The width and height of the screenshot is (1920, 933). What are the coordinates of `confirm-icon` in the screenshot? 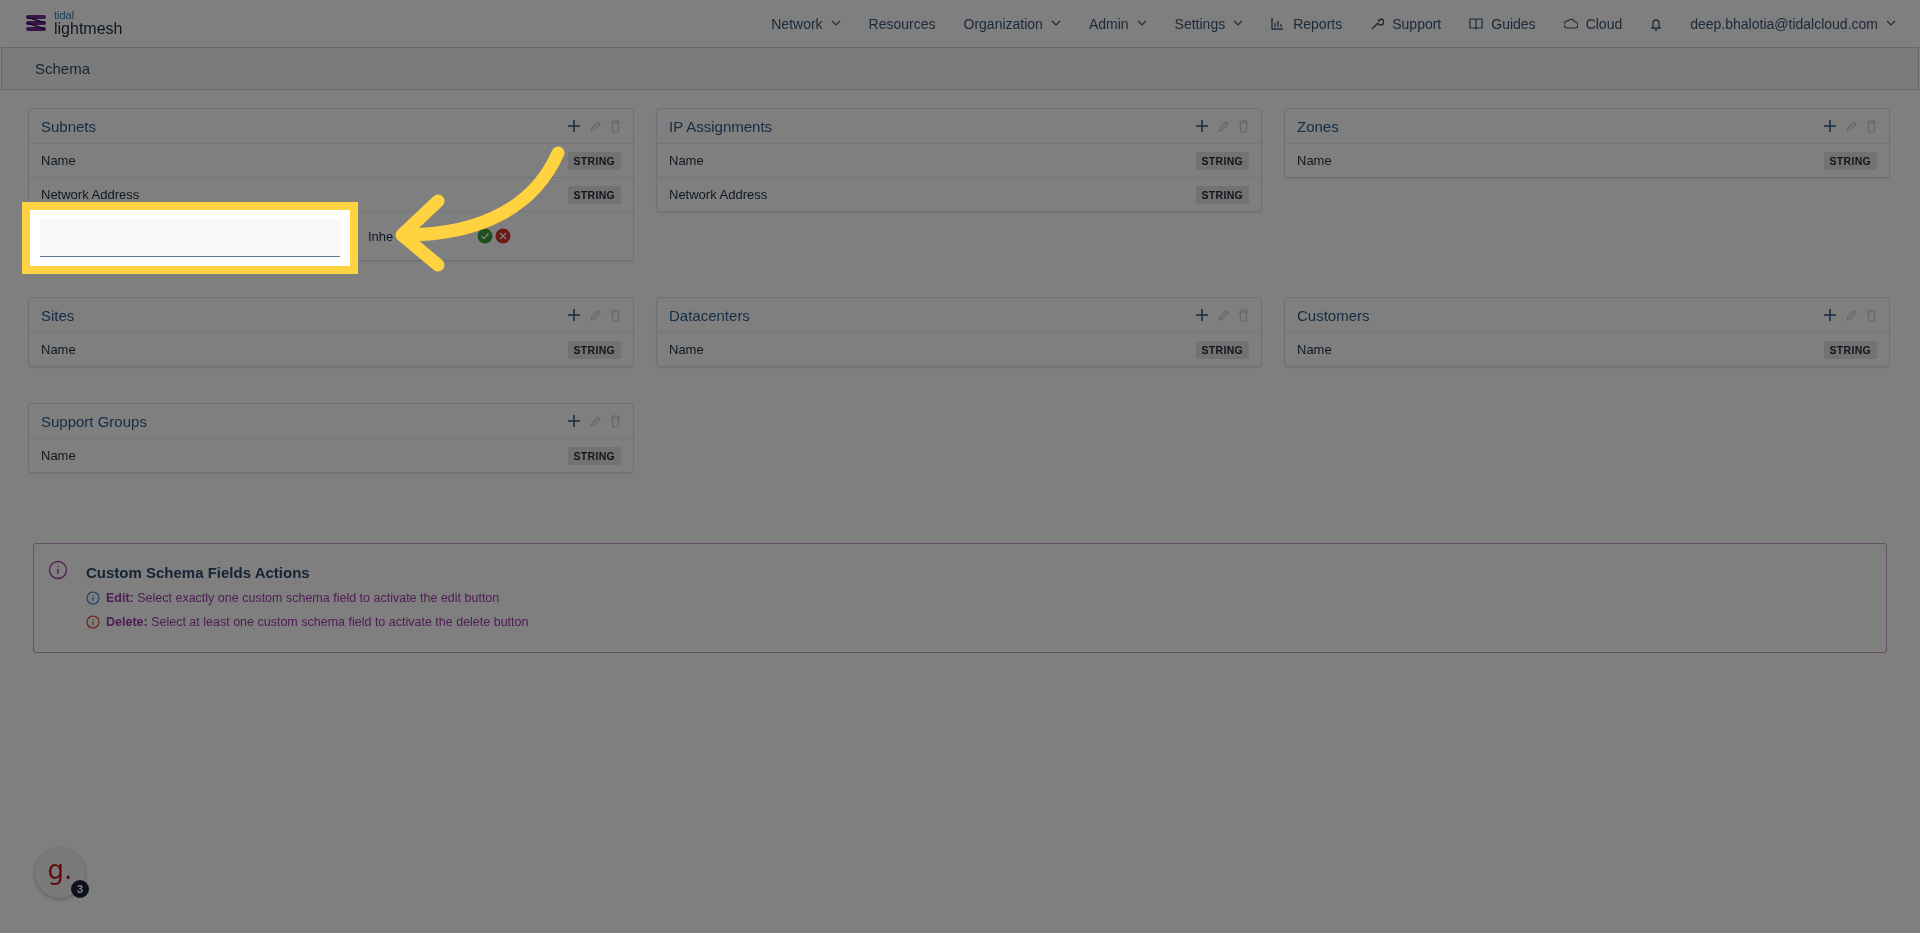 It's located at (485, 236).